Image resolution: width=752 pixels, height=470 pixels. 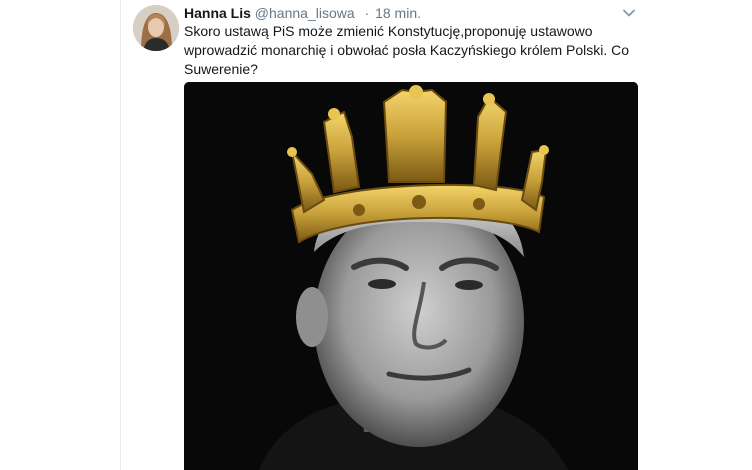 I want to click on author-name: Hanna Lis, so click(x=217, y=13).